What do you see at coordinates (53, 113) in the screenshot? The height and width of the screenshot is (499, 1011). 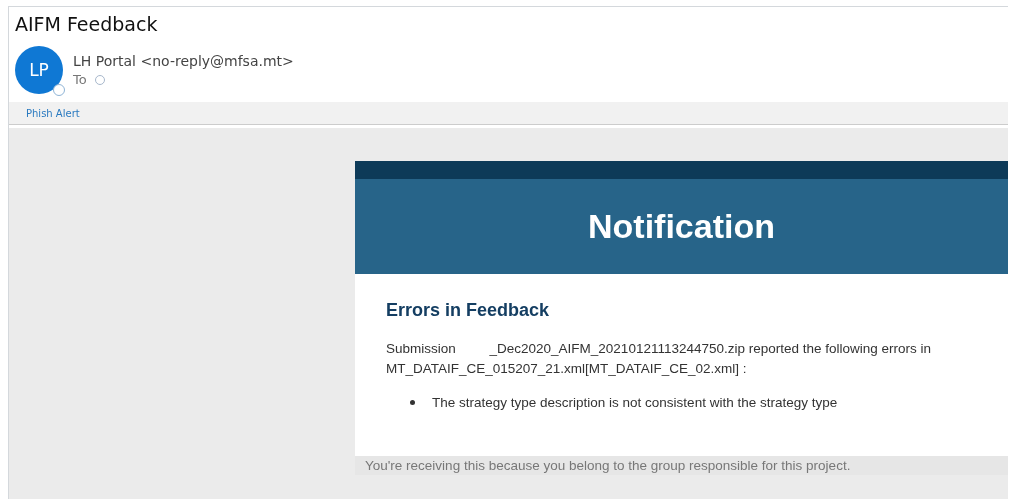 I see `phish-alert-link: Phish Alert` at bounding box center [53, 113].